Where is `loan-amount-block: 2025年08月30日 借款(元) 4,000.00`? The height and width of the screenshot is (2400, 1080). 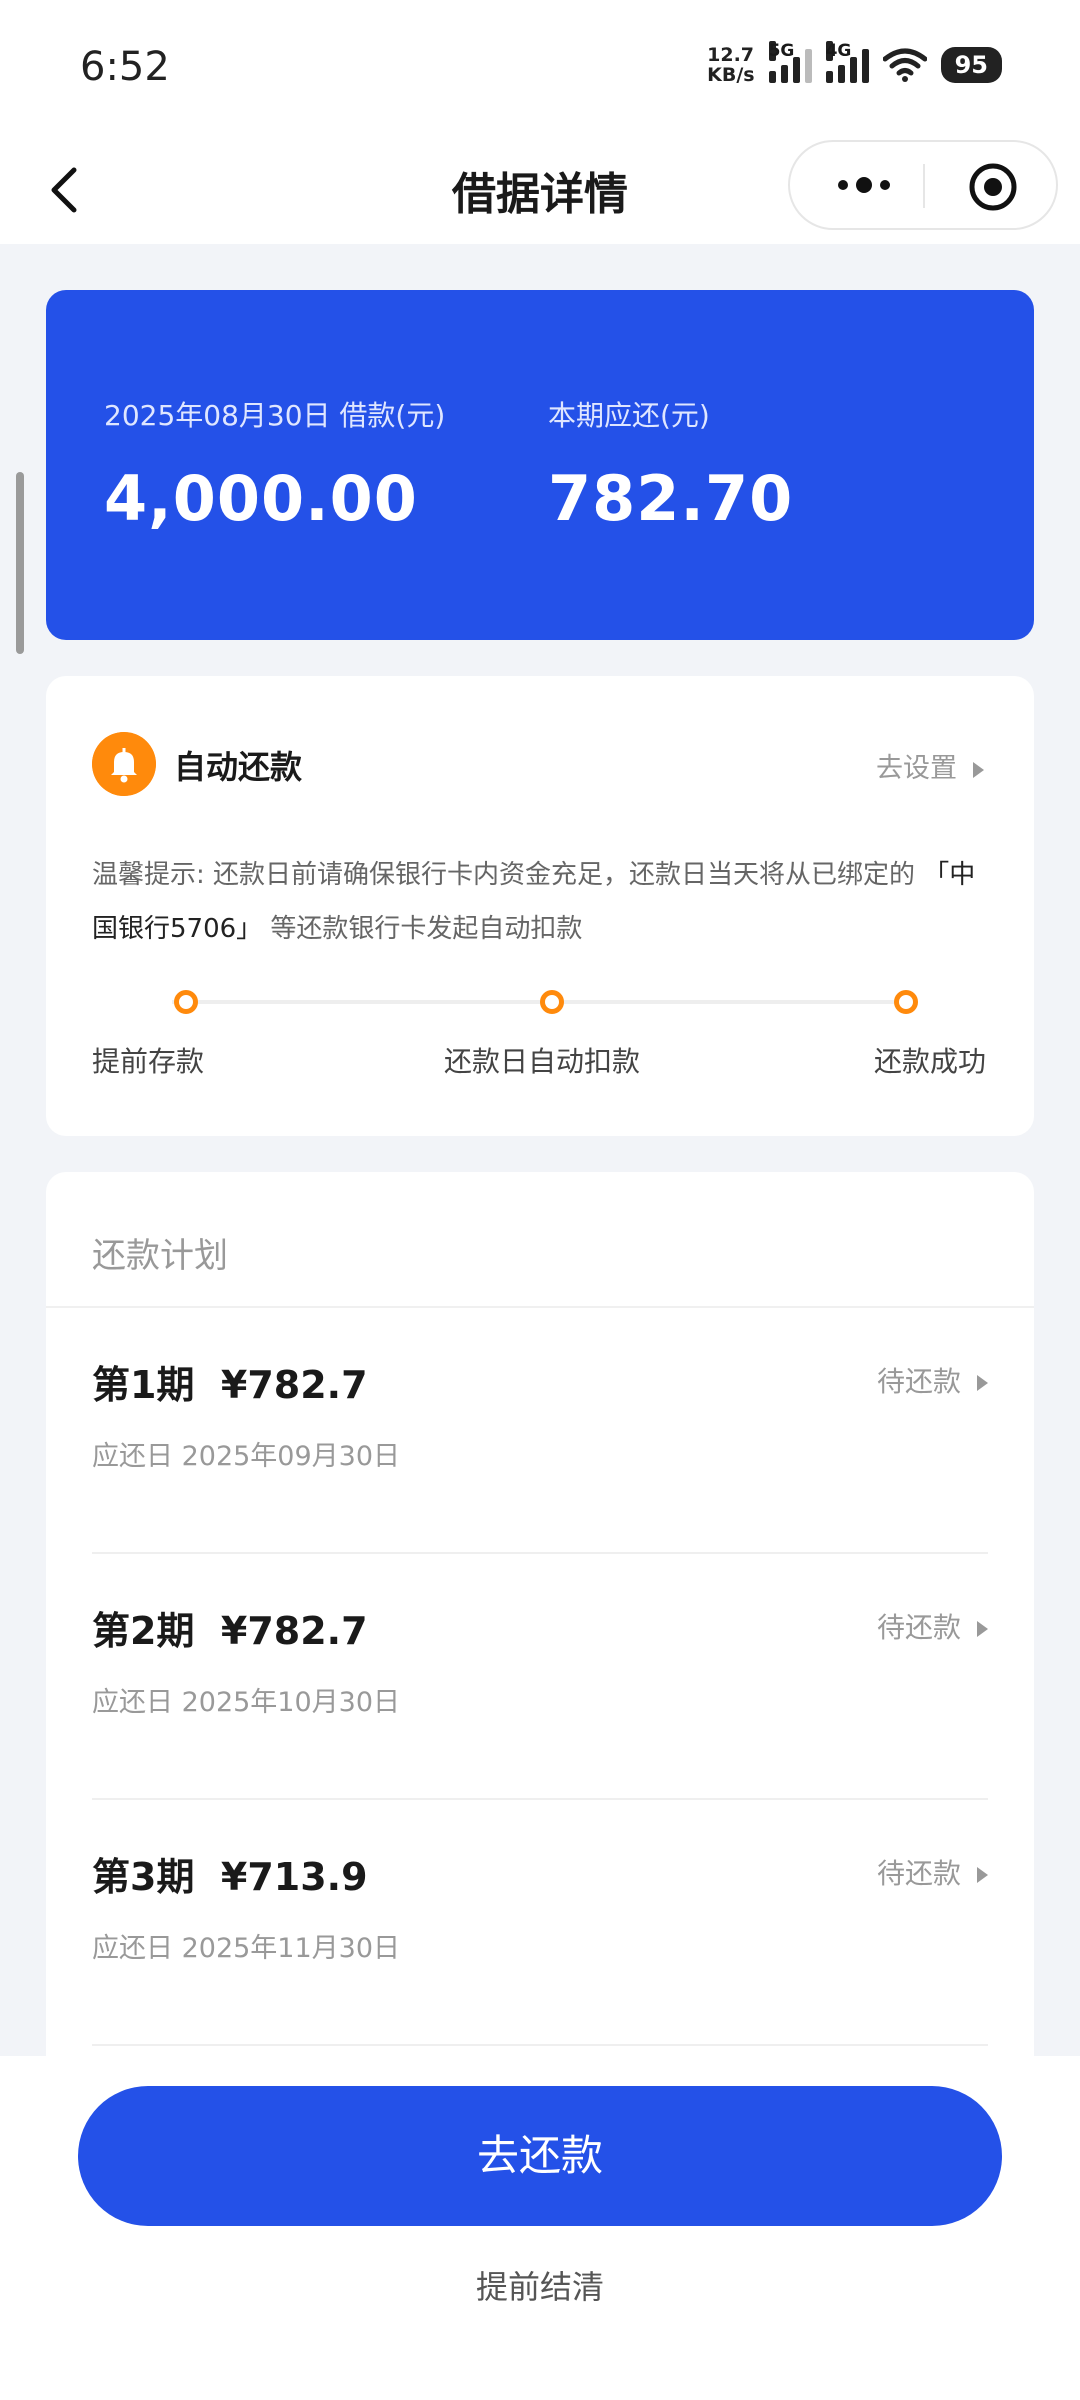 loan-amount-block: 2025年08月30日 借款(元) 4,000.00 is located at coordinates (274, 464).